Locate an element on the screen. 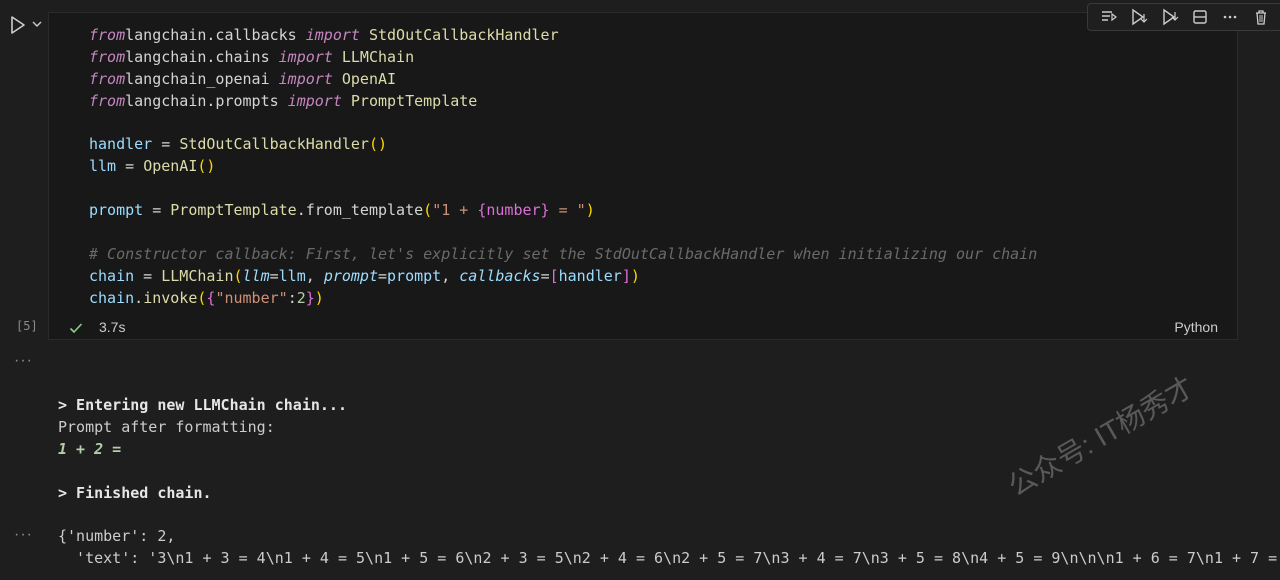 The height and width of the screenshot is (580, 1280). code-line-token: langchain.chains is located at coordinates (202, 56).